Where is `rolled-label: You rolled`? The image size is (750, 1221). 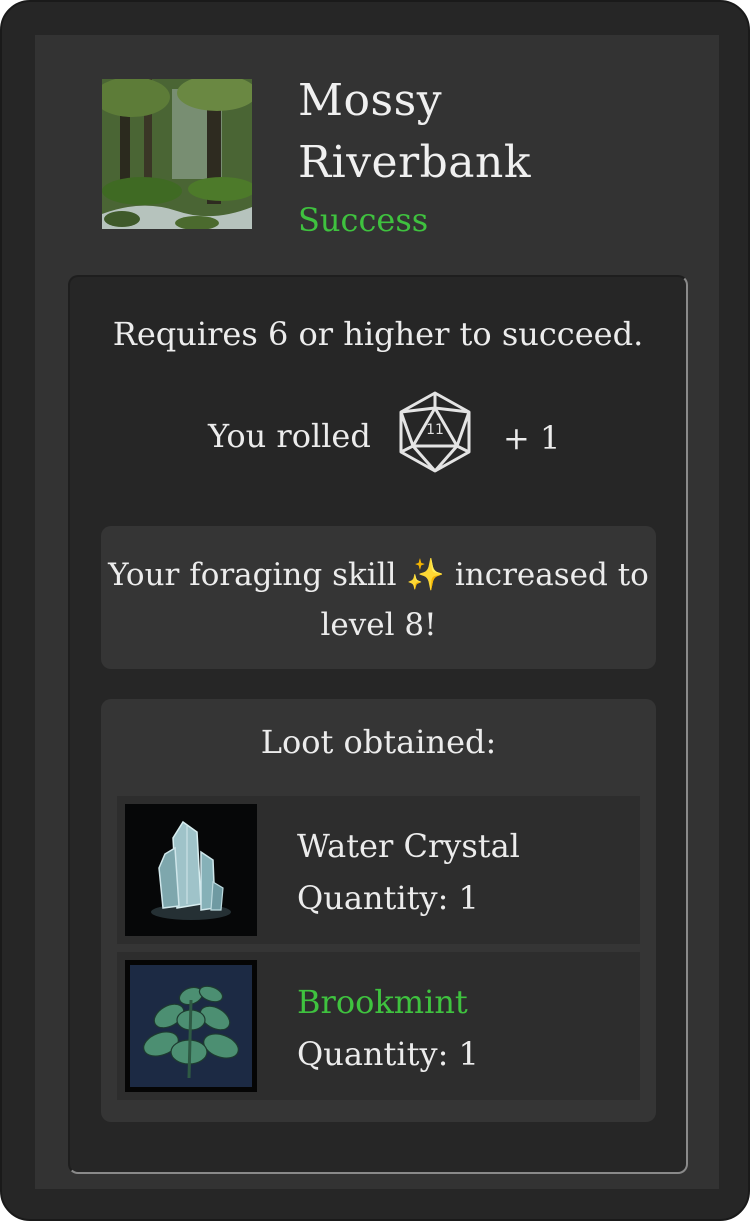
rolled-label: You rolled is located at coordinates (289, 436).